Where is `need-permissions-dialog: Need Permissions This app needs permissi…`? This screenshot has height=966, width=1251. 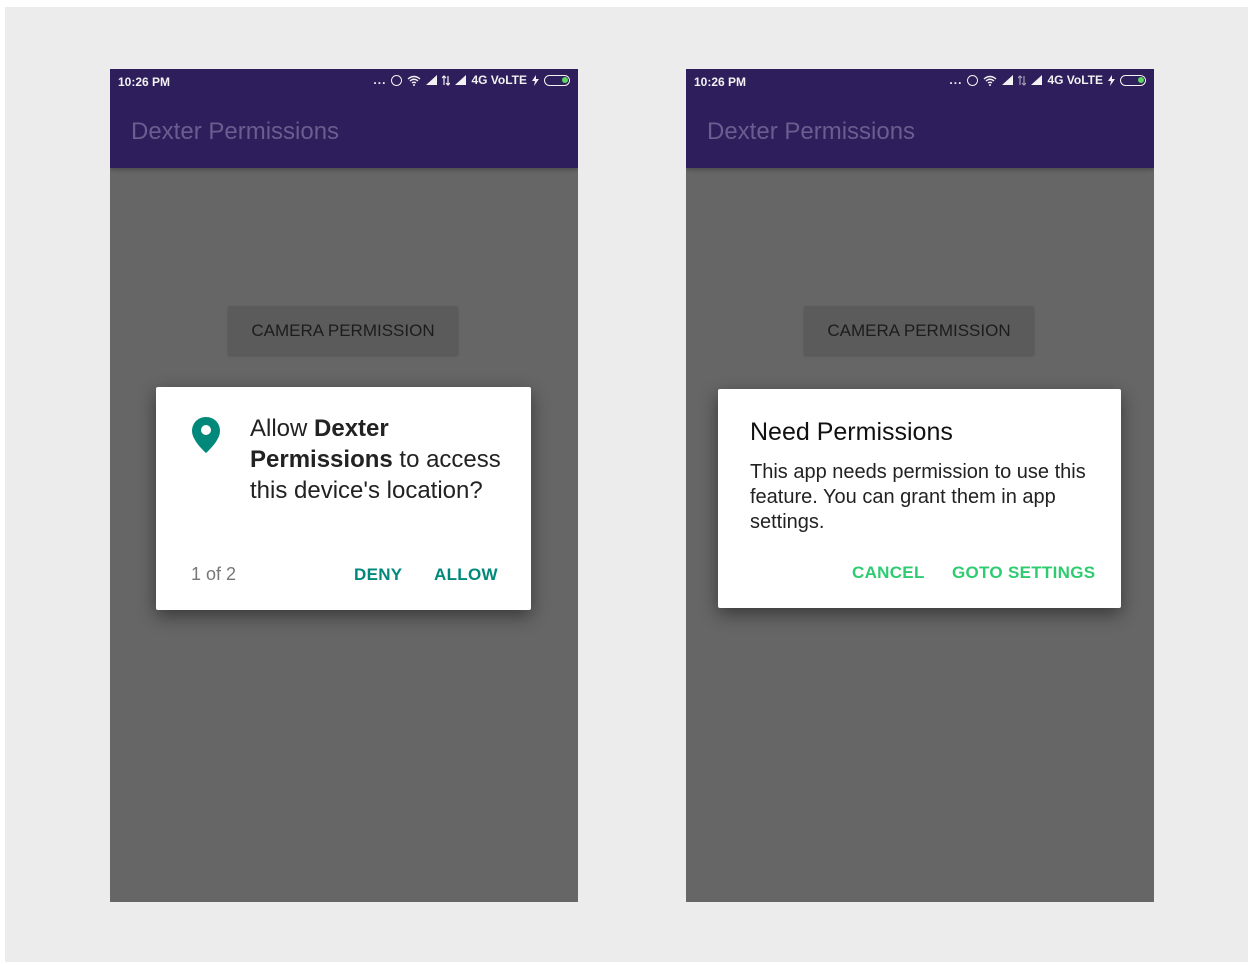 need-permissions-dialog: Need Permissions This app needs permissi… is located at coordinates (919, 498).